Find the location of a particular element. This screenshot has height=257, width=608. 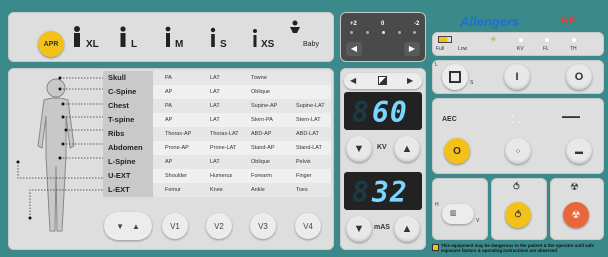

chevron-up-icon: ▲ is located at coordinates (136, 226).